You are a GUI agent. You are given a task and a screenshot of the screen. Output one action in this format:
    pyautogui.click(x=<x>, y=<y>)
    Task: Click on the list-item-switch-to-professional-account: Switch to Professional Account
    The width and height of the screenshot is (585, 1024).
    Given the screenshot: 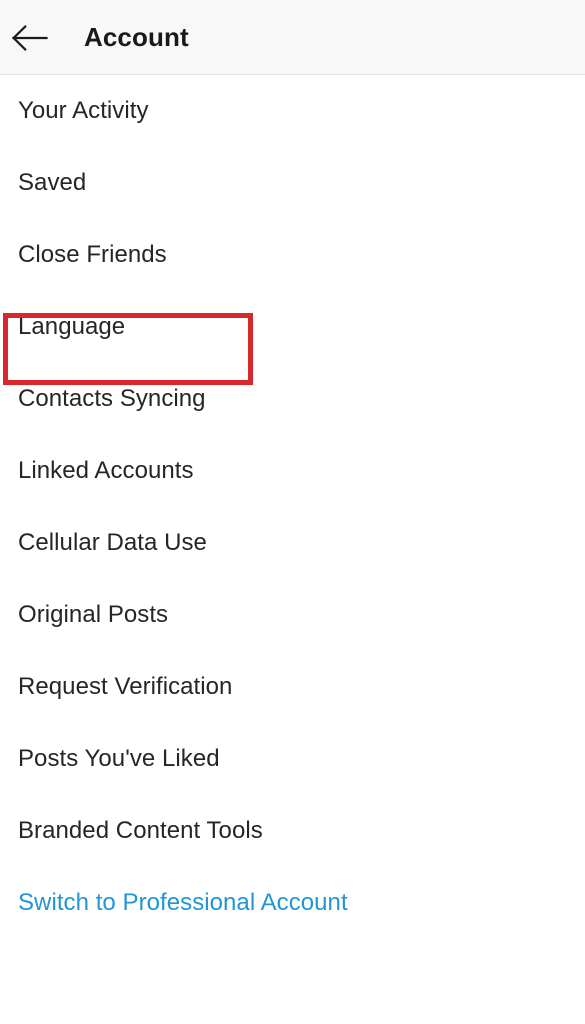 What is the action you would take?
    pyautogui.click(x=292, y=903)
    